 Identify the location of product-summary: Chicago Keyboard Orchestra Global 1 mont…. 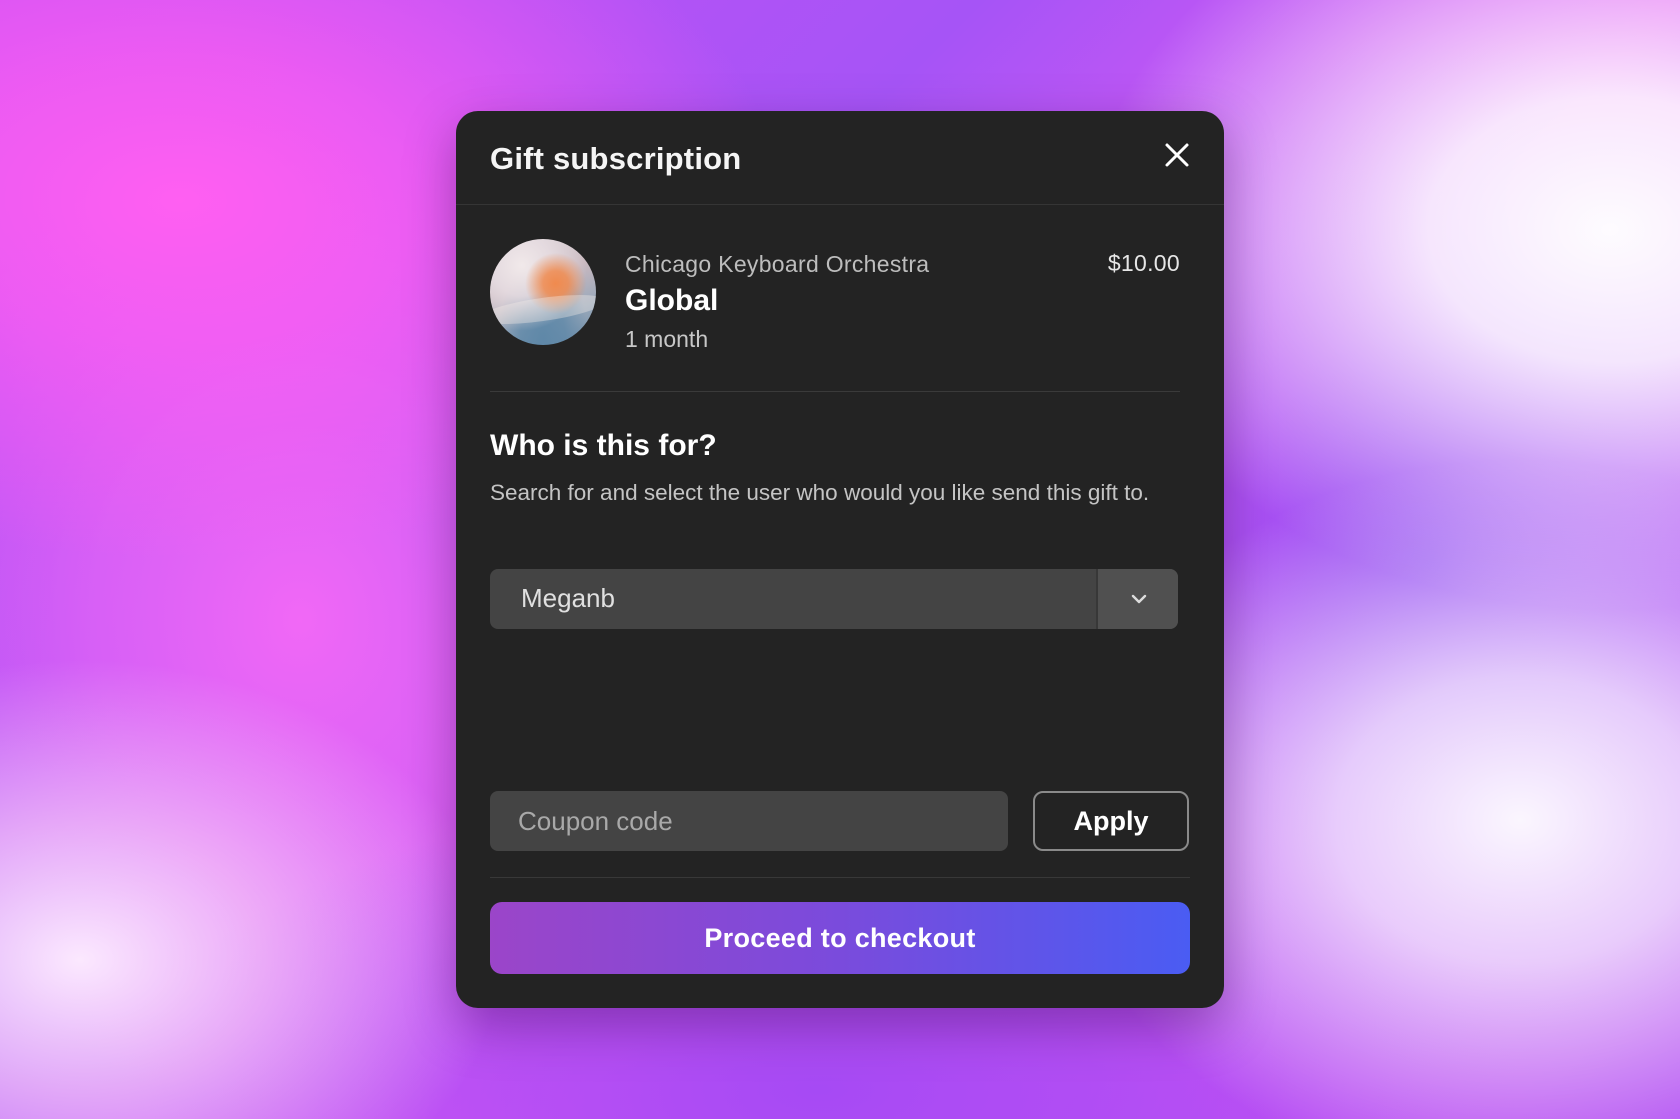
(835, 295).